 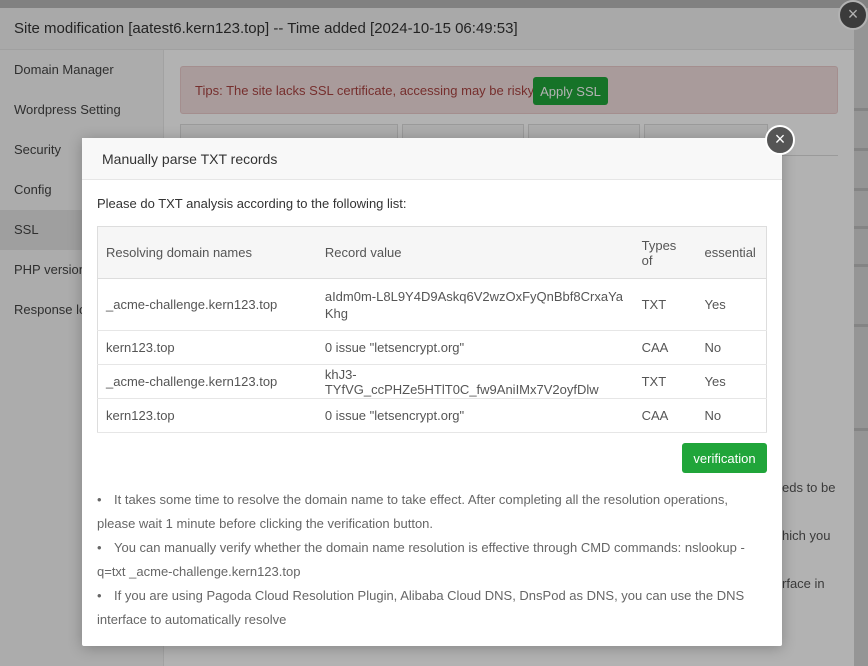 What do you see at coordinates (724, 458) in the screenshot?
I see `verification-button: verification` at bounding box center [724, 458].